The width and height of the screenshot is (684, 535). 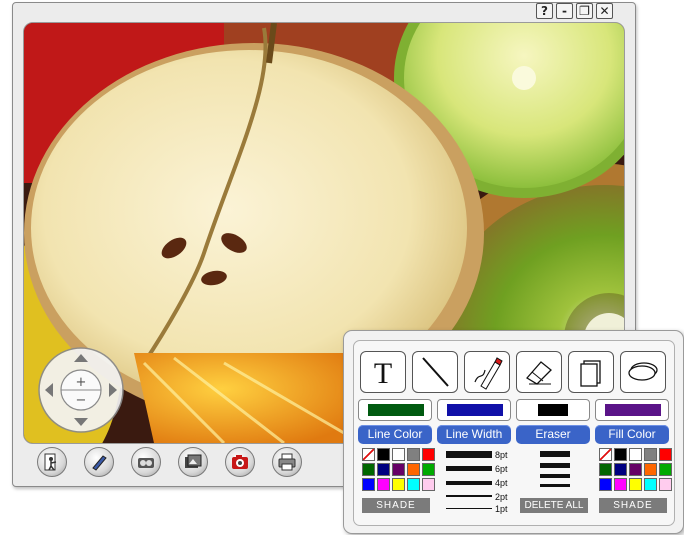 I want to click on line-width-4pt-label: 4pt, so click(x=501, y=483).